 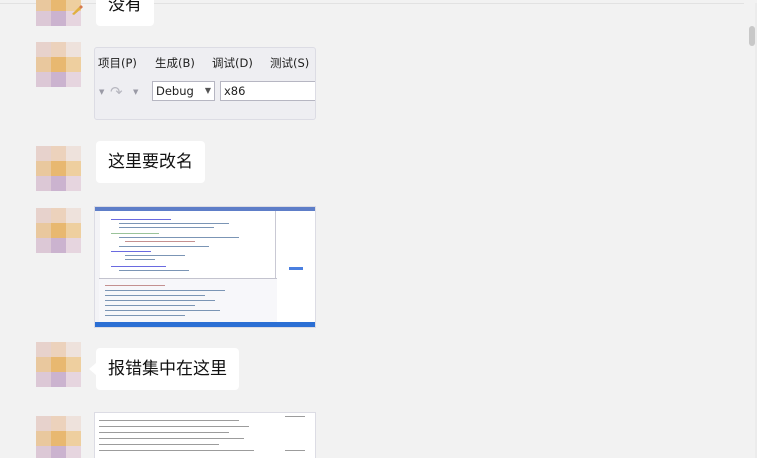 I want to click on platform-value: x86, so click(x=235, y=91).